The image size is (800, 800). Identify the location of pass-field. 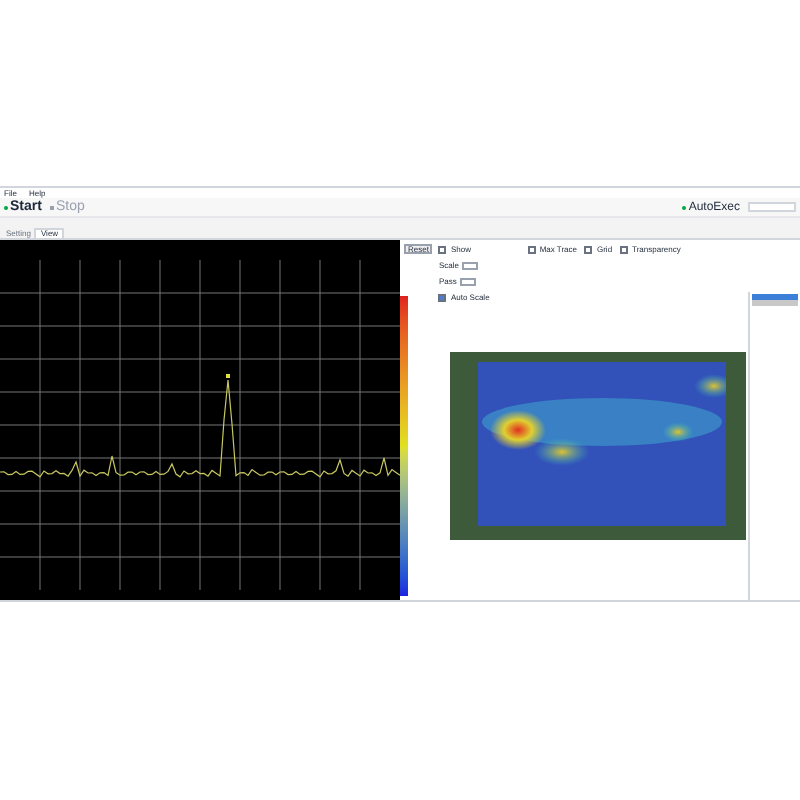
(468, 282).